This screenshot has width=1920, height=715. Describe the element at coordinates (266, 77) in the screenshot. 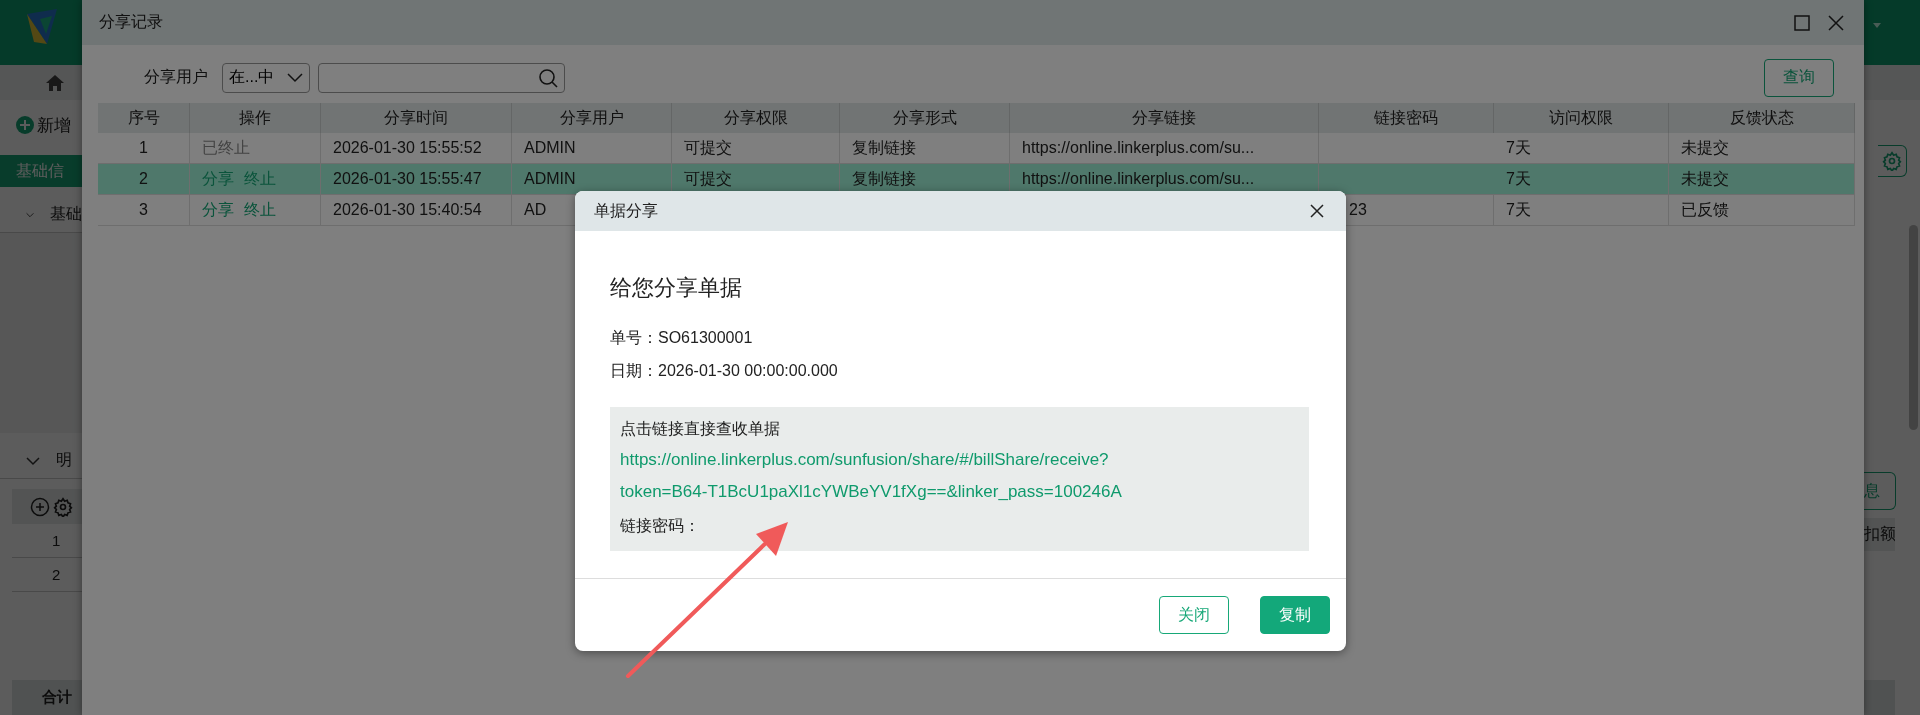

I see `operator-dropdown: 在...中` at that location.